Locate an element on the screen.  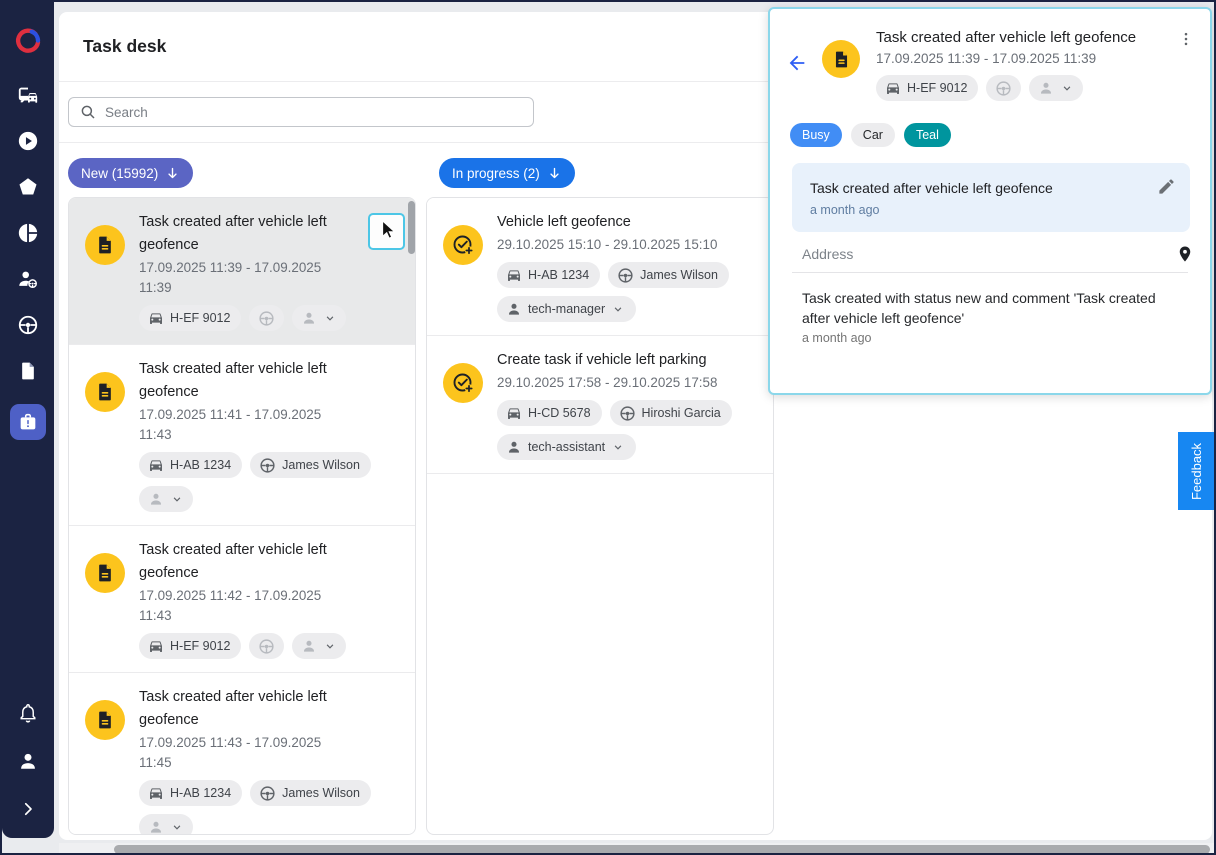
sidebar-item-notifications is located at coordinates (28, 713).